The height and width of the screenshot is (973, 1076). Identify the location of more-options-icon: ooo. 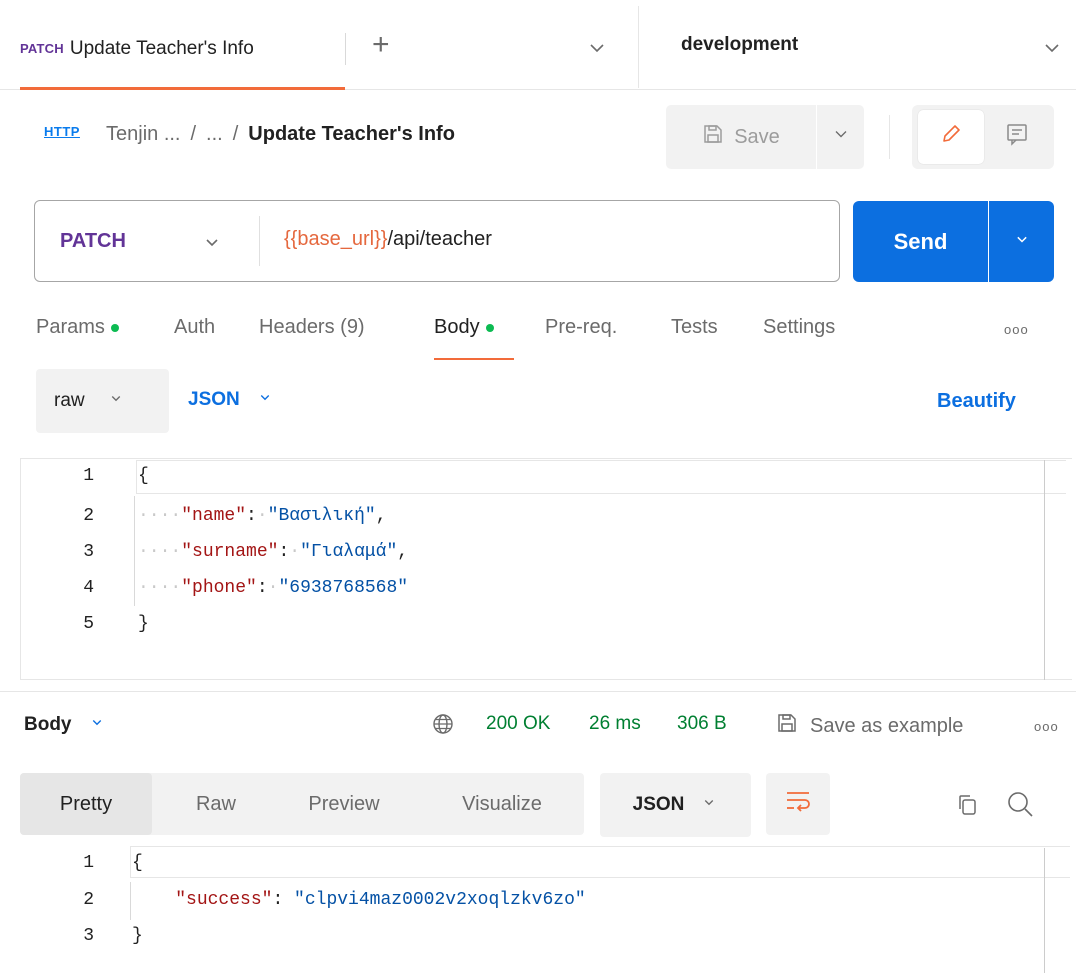
(1016, 329).